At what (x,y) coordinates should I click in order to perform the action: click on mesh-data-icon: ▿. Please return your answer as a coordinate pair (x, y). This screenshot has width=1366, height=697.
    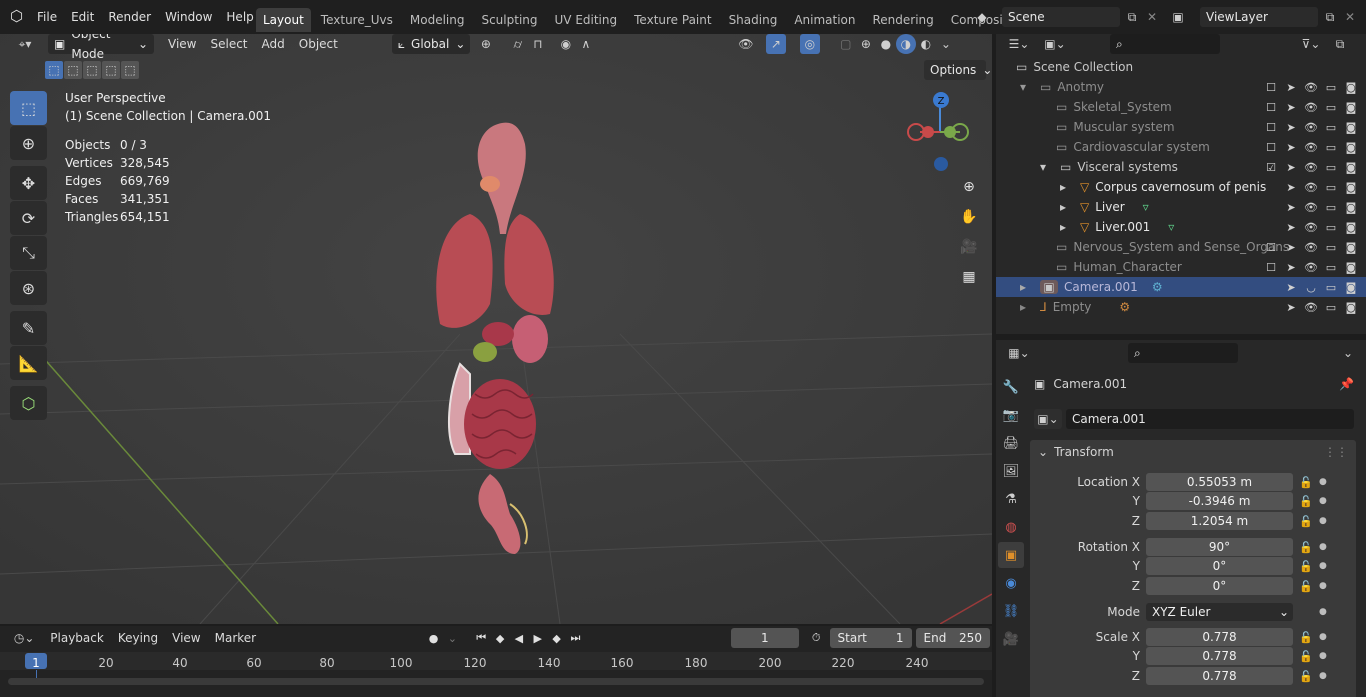
    Looking at the image, I should click on (1171, 227).